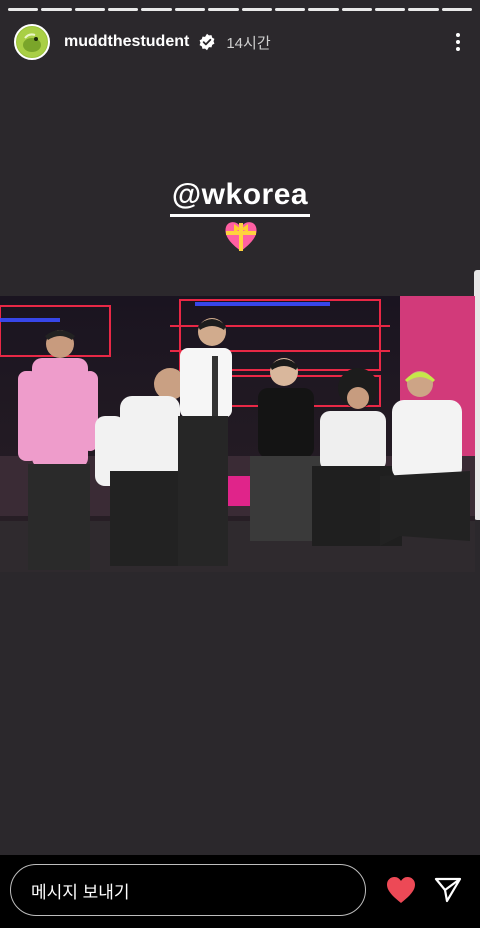  I want to click on story-reply-bar: 메시지 보내기, so click(240, 891).